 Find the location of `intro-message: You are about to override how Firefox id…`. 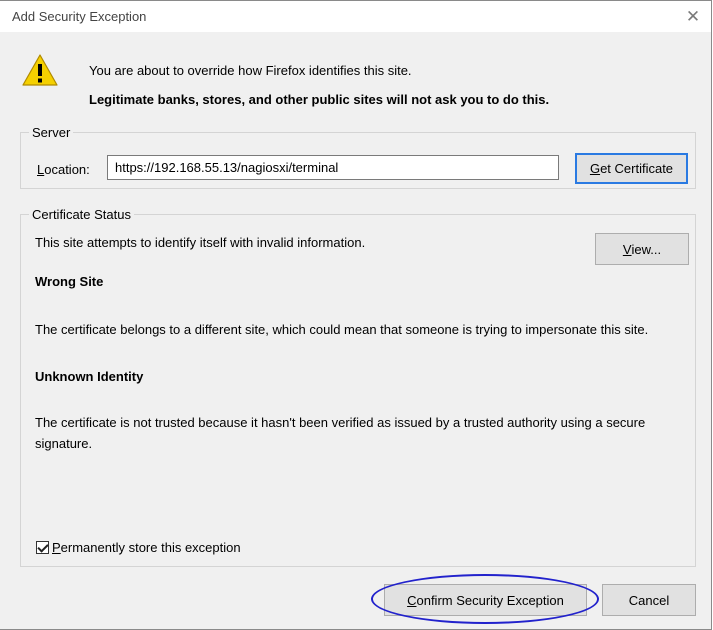

intro-message: You are about to override how Firefox id… is located at coordinates (250, 70).